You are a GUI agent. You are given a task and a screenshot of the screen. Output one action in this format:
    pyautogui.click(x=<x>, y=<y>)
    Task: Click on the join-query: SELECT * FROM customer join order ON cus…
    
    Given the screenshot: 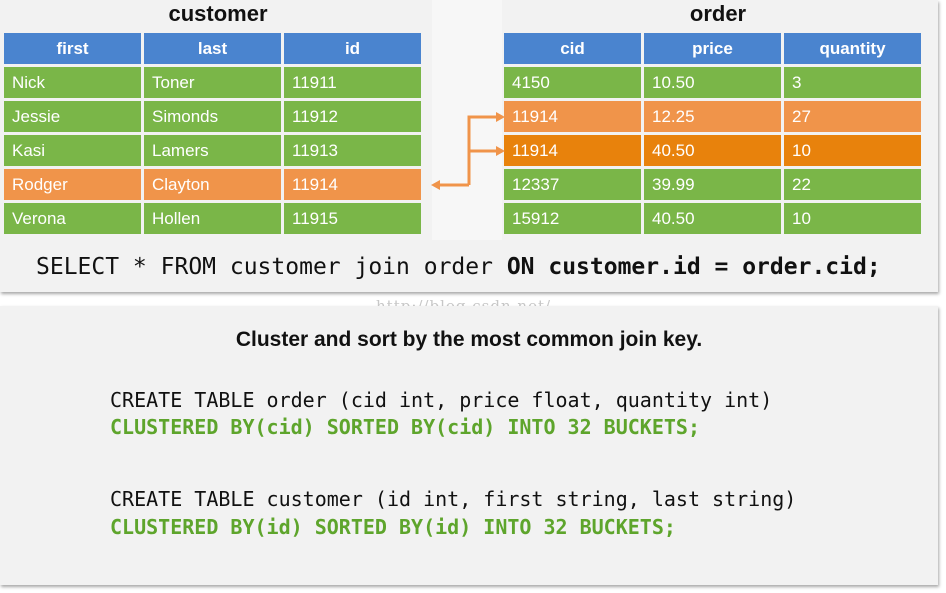 What is the action you would take?
    pyautogui.click(x=458, y=267)
    